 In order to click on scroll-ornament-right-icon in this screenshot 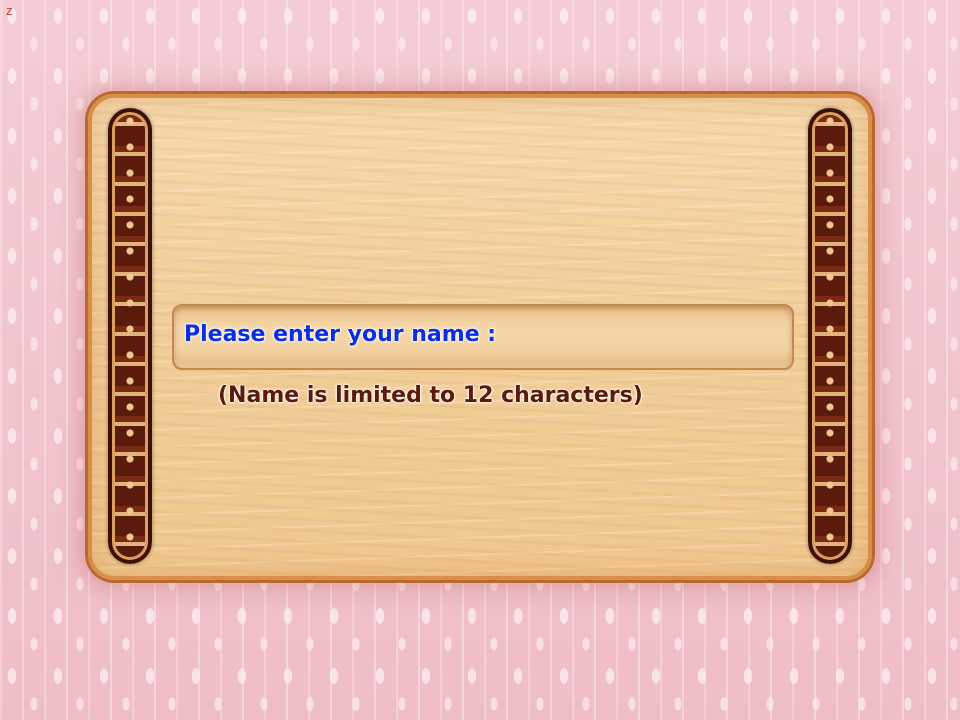, I will do `click(830, 336)`.